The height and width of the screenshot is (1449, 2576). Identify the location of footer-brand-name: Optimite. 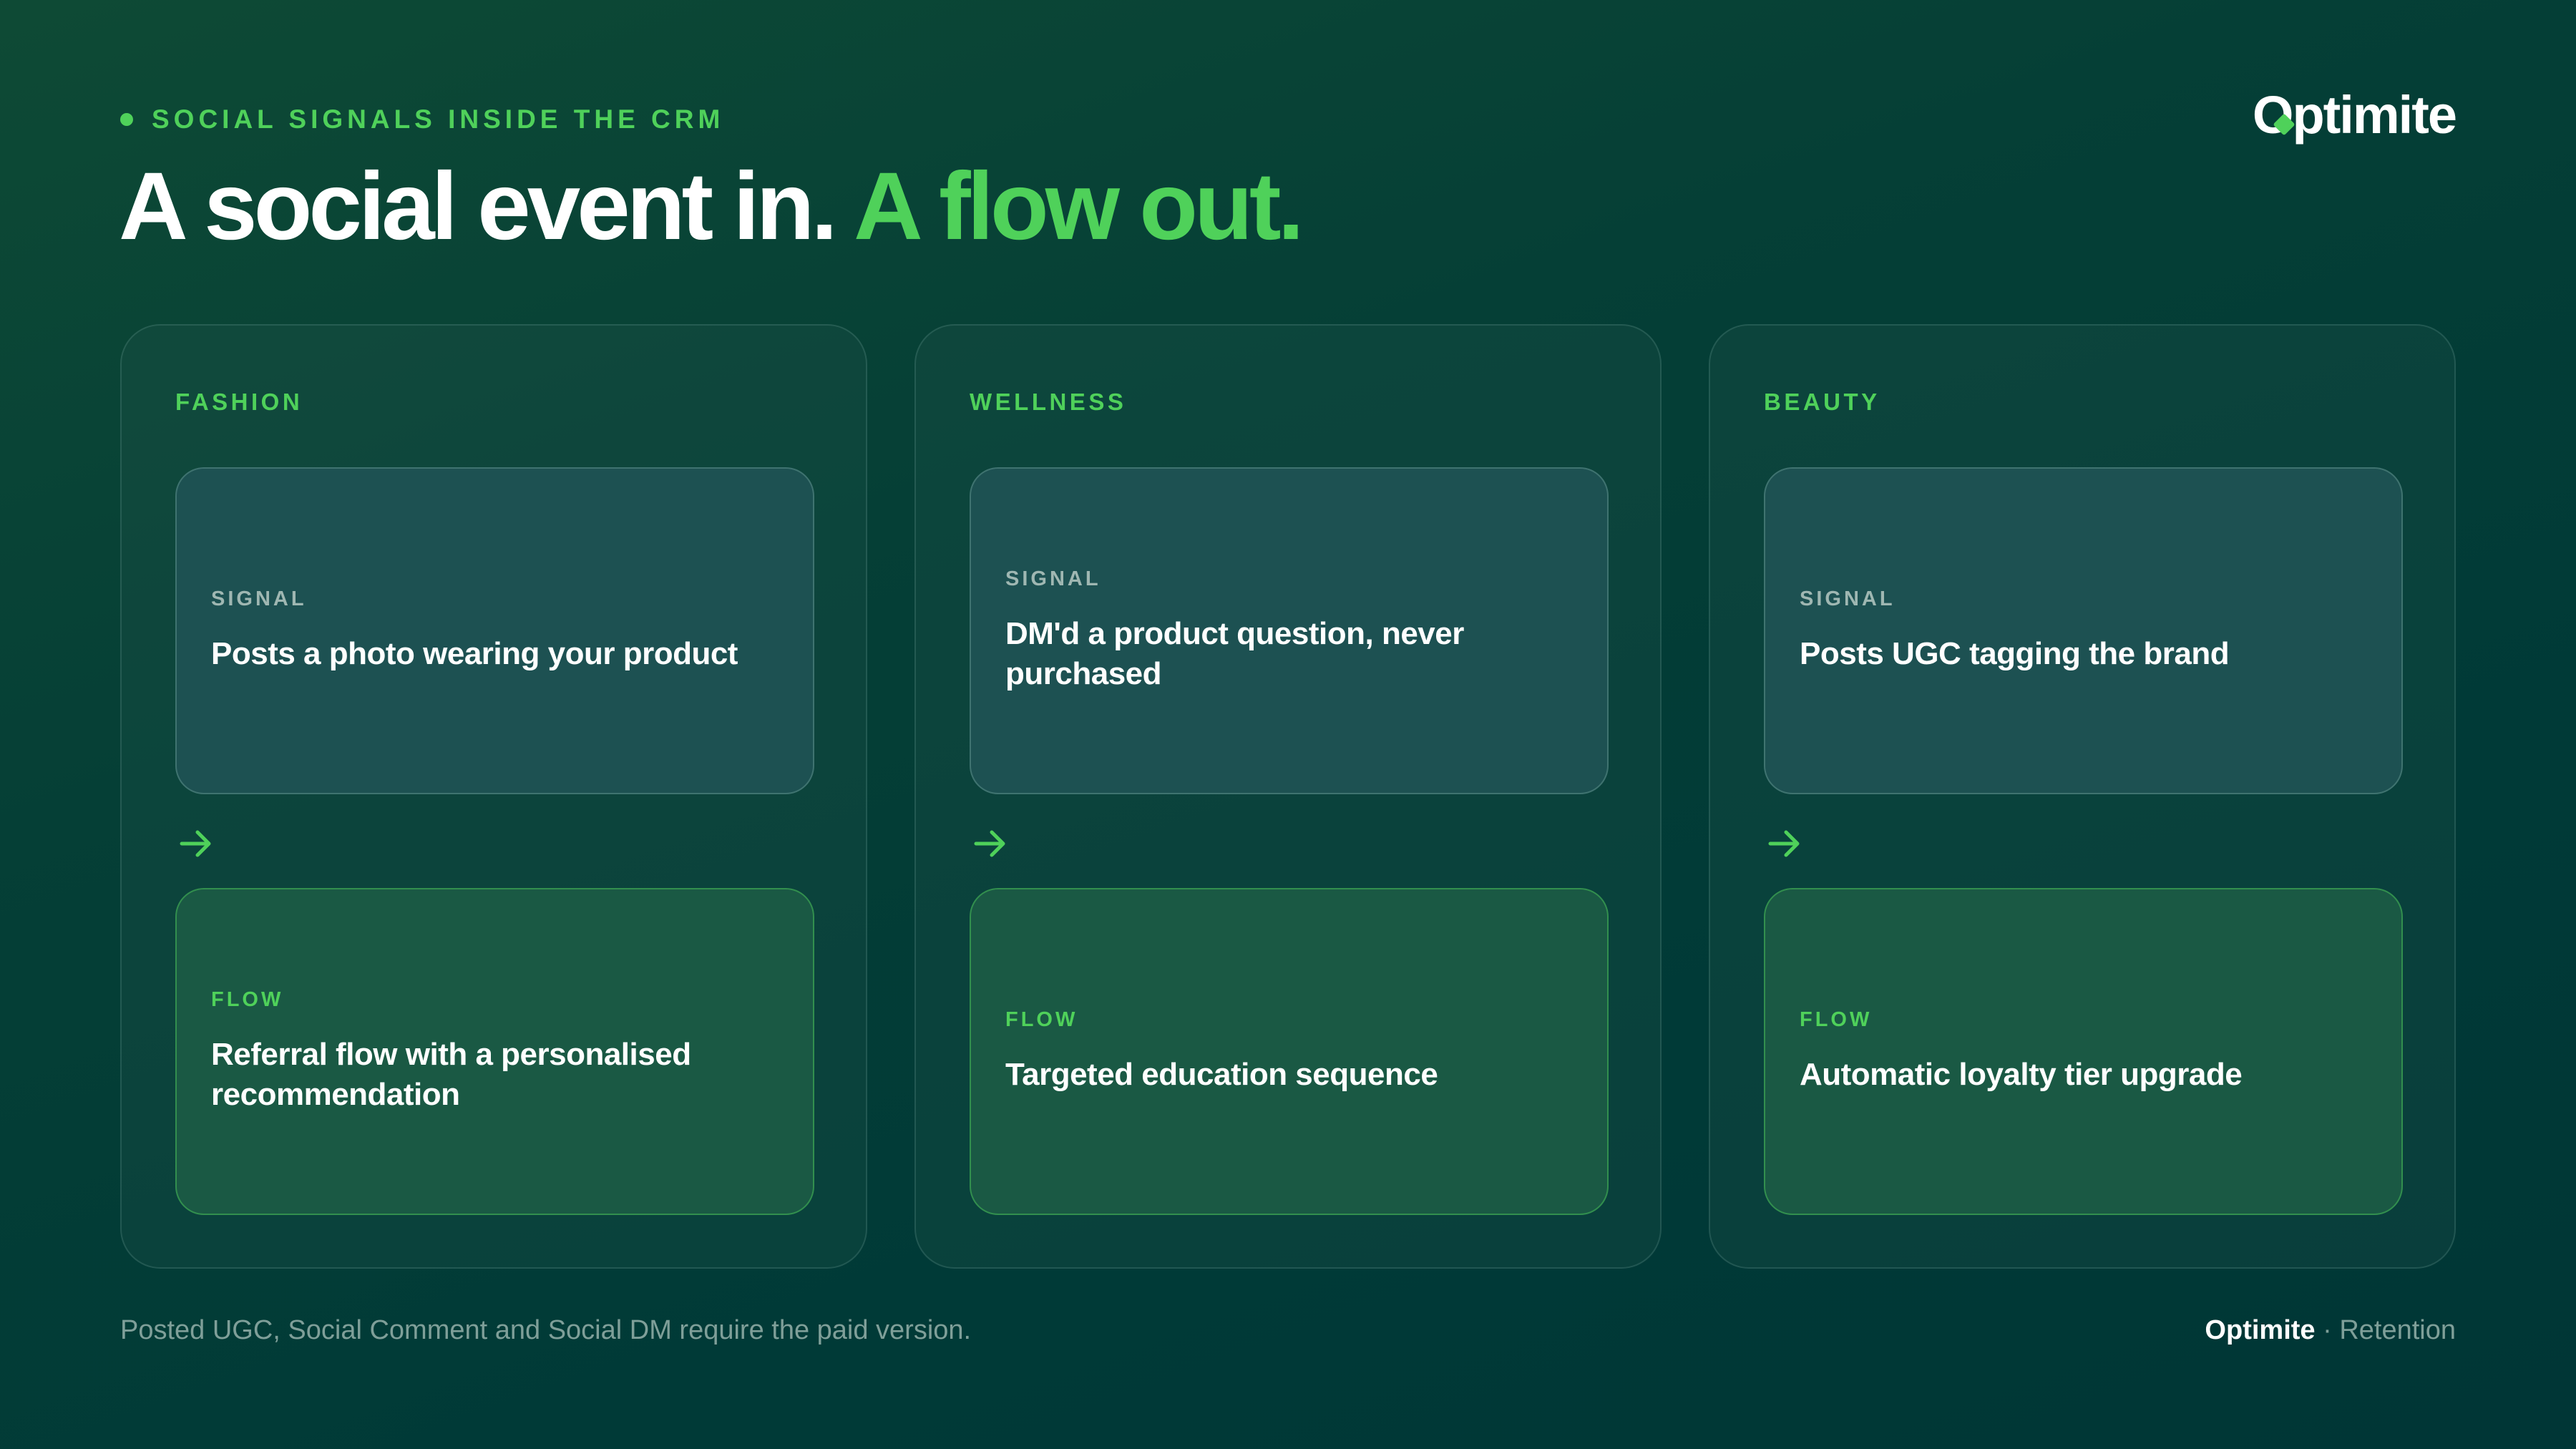
(2260, 1330).